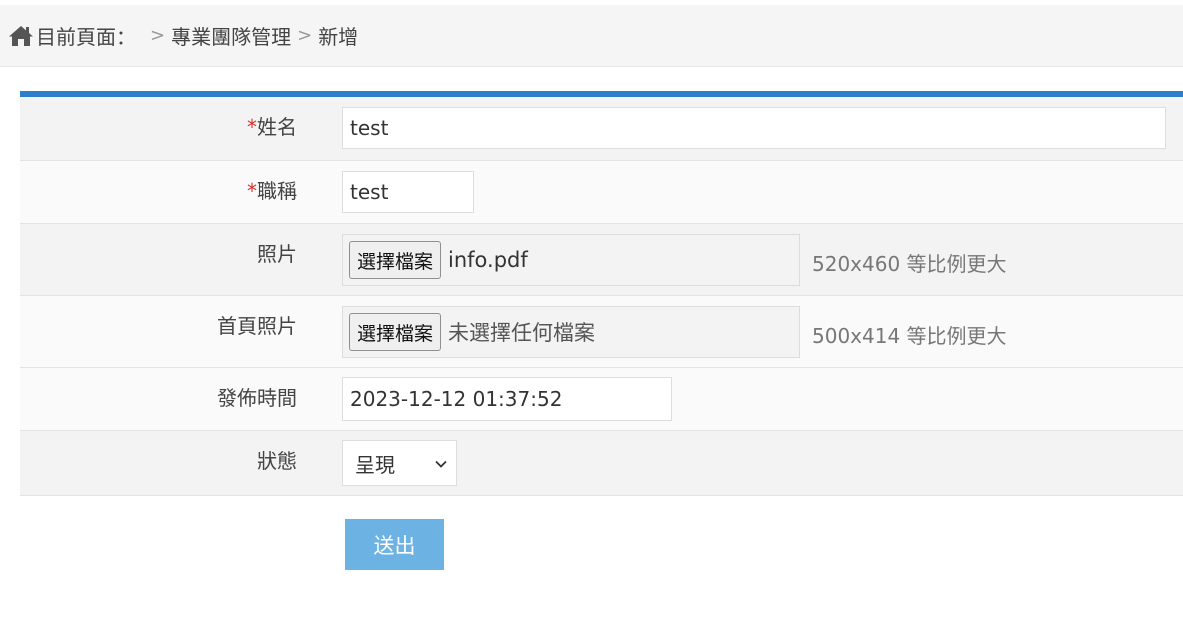 This screenshot has width=1183, height=627. I want to click on title-label: *職稱, so click(272, 191).